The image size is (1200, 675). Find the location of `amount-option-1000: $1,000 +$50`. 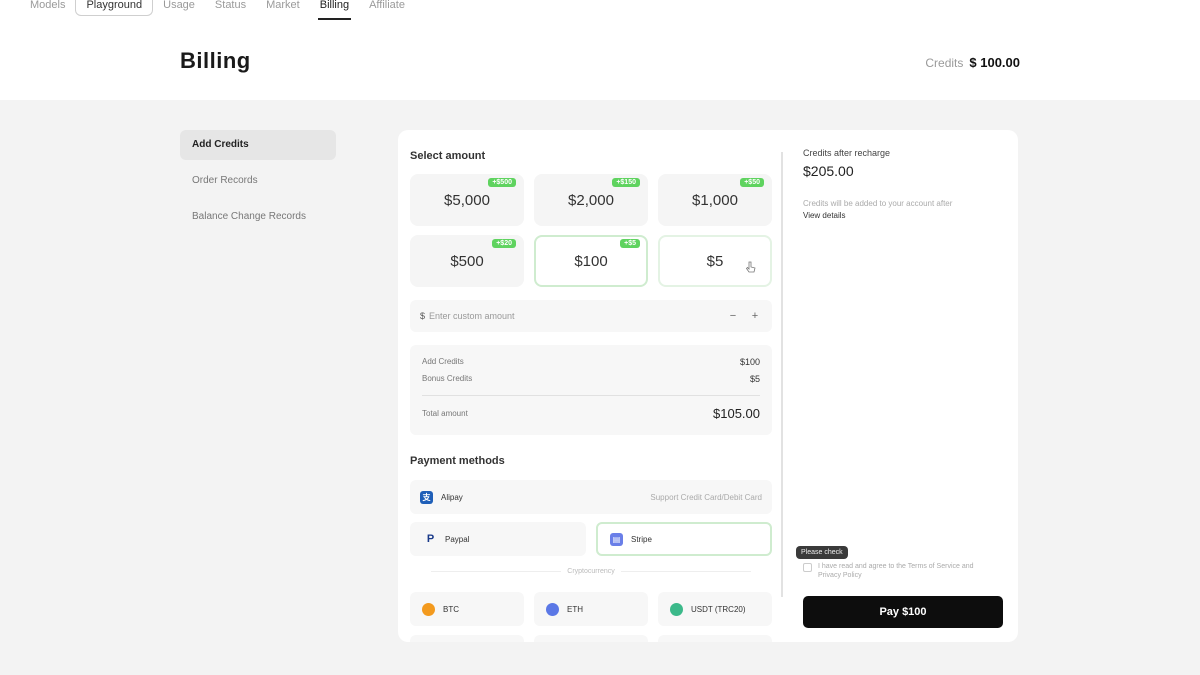

amount-option-1000: $1,000 +$50 is located at coordinates (715, 200).